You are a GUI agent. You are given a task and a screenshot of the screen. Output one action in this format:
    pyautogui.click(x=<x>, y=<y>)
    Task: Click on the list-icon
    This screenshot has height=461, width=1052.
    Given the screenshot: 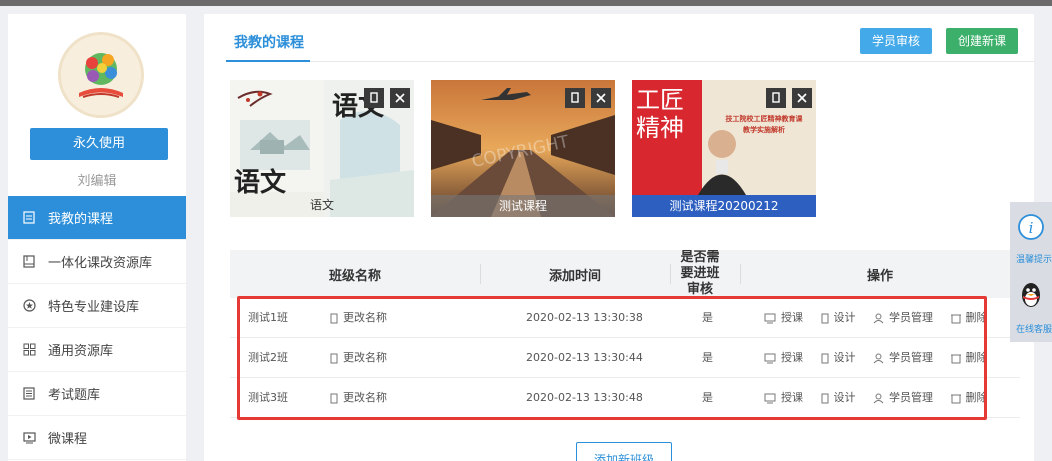 What is the action you would take?
    pyautogui.click(x=29, y=394)
    